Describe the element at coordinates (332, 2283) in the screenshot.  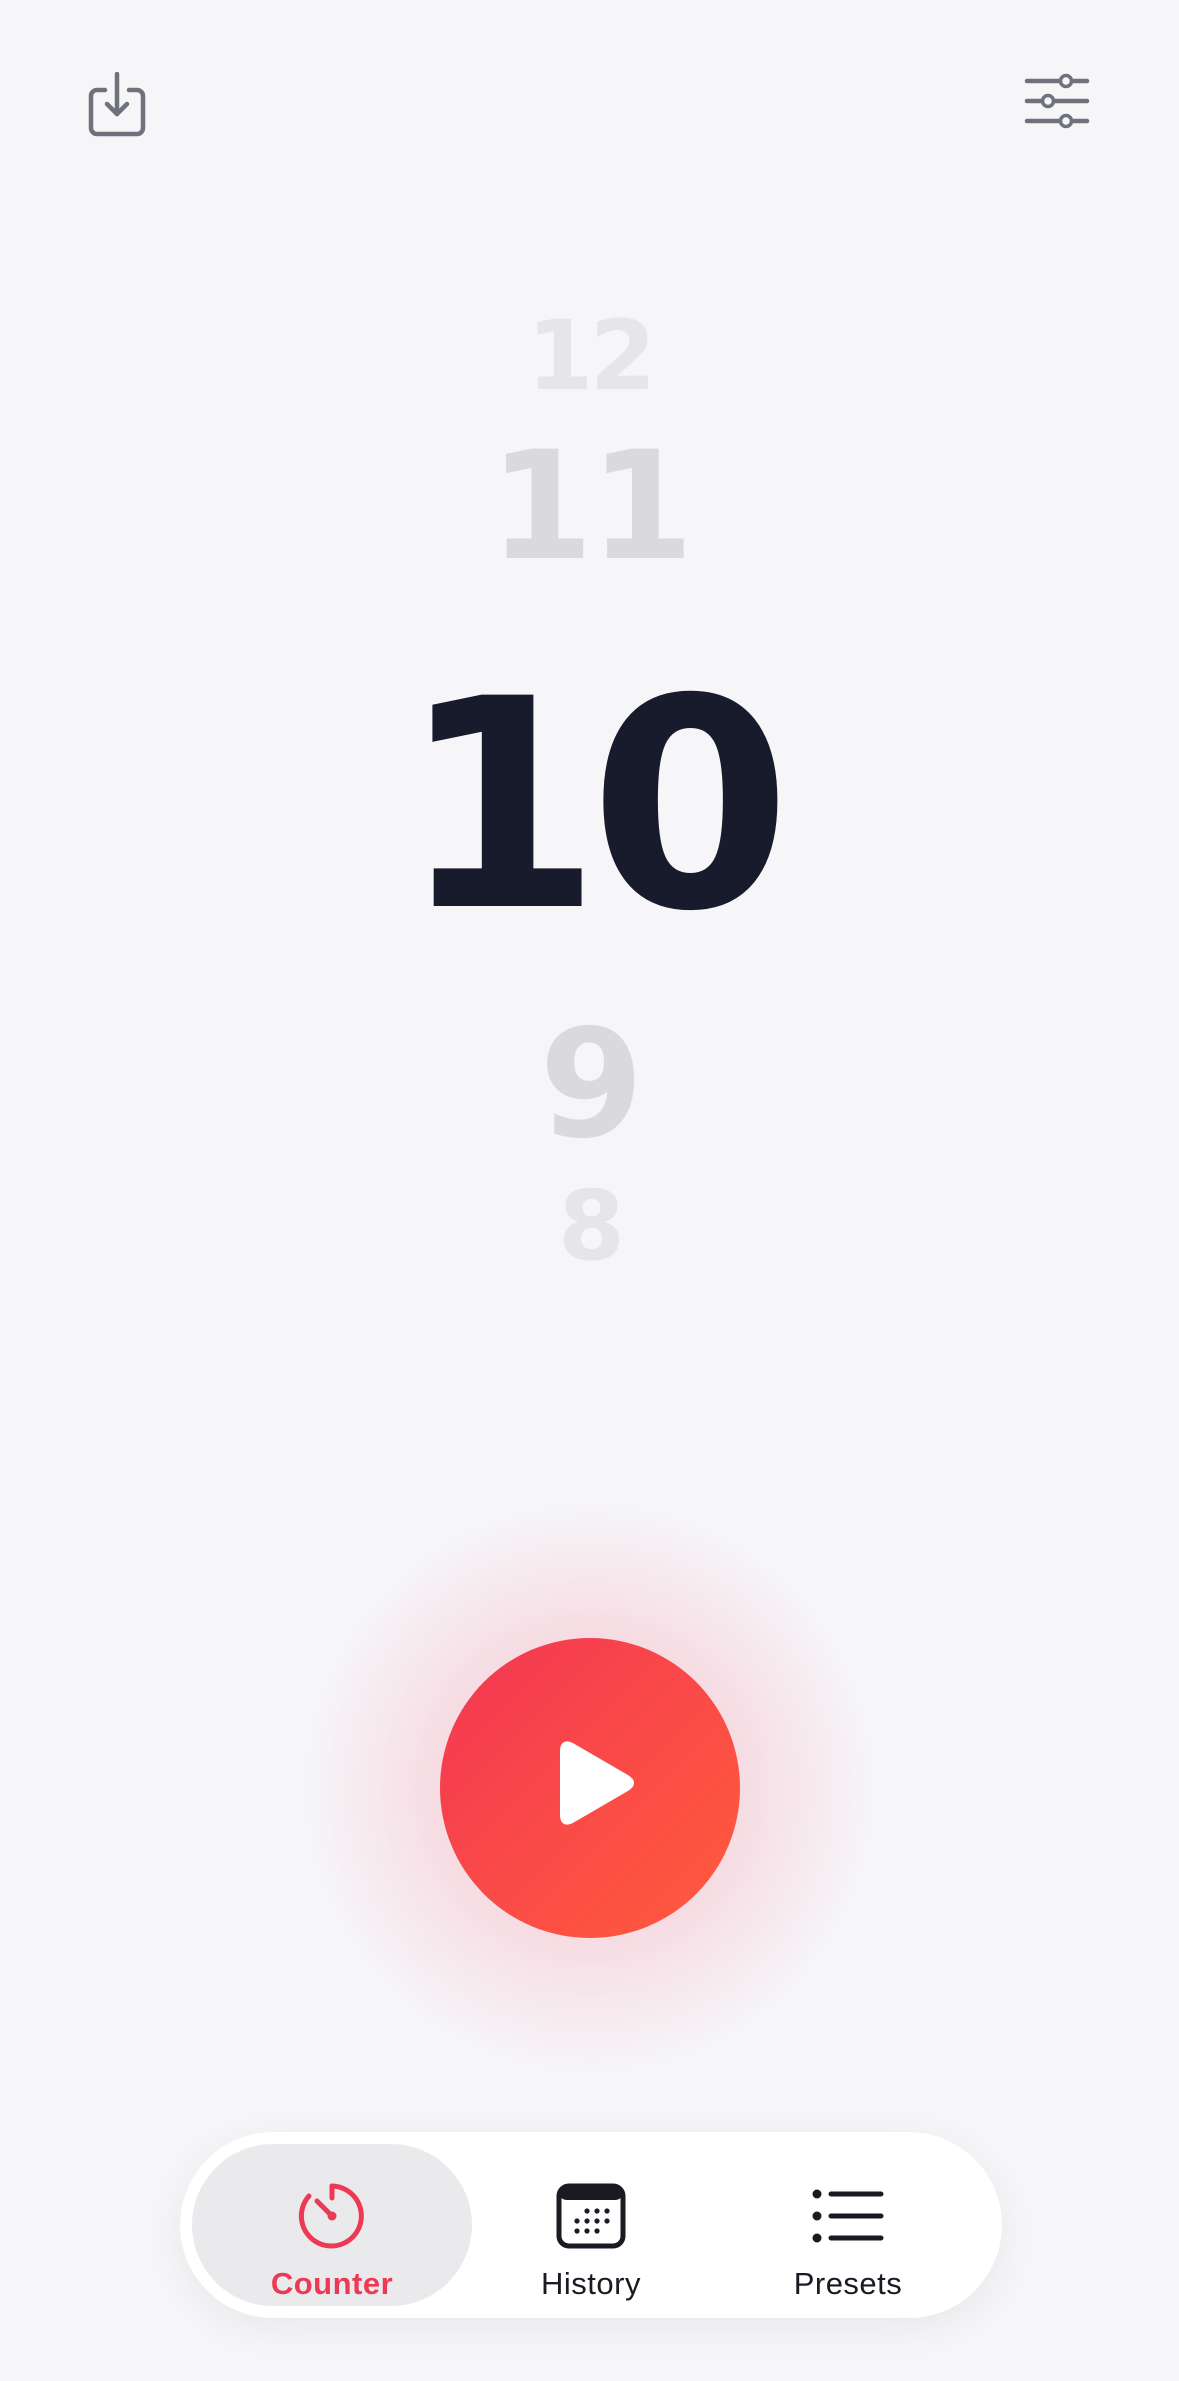
I see `tab-counter-label: Counter` at that location.